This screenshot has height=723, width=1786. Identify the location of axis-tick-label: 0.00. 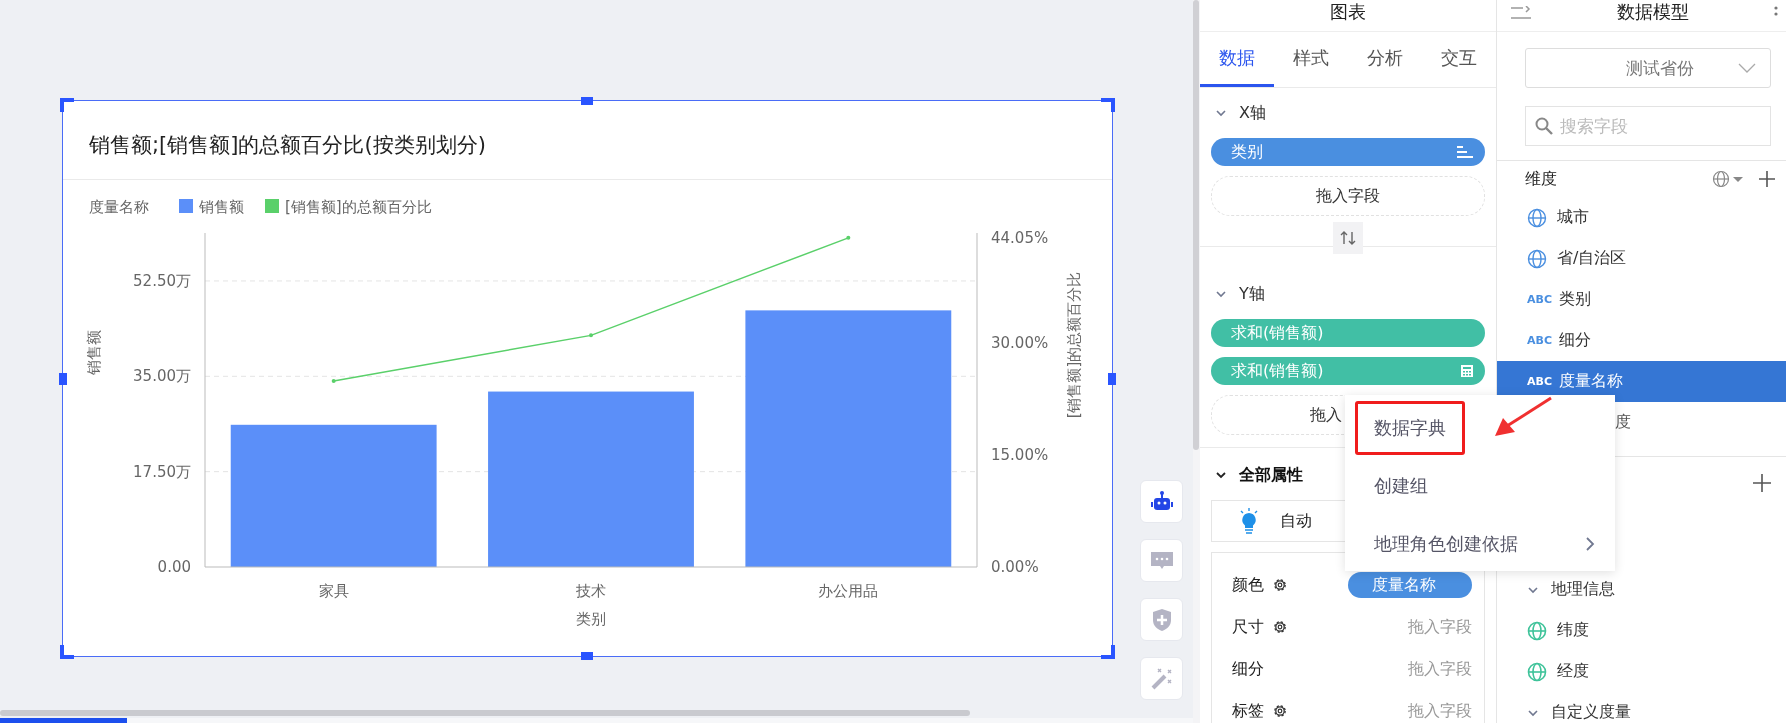
(174, 567).